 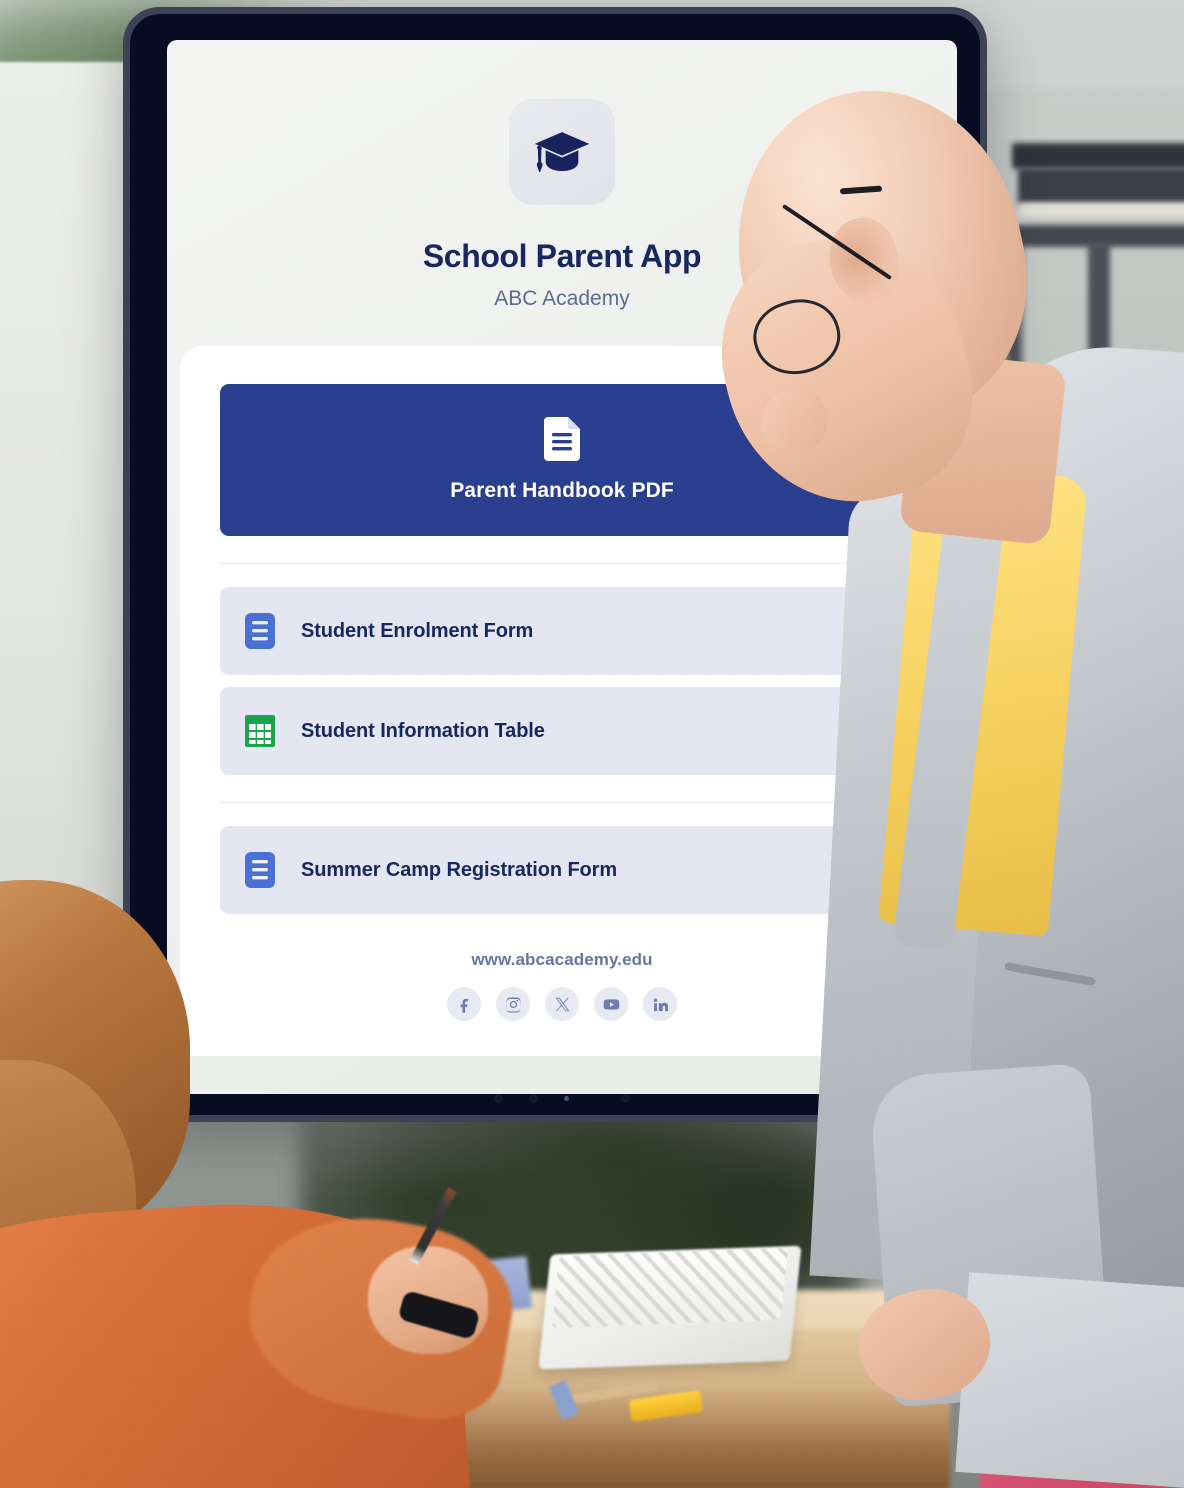 I want to click on linkedin-icon, so click(x=660, y=1004).